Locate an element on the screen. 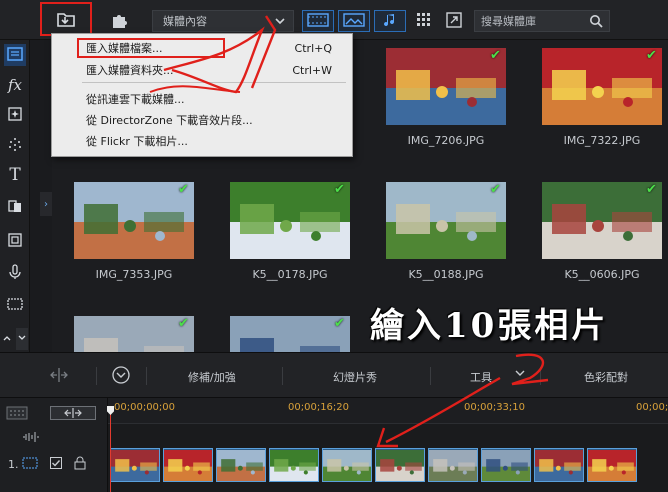  video-filter-button is located at coordinates (318, 21).